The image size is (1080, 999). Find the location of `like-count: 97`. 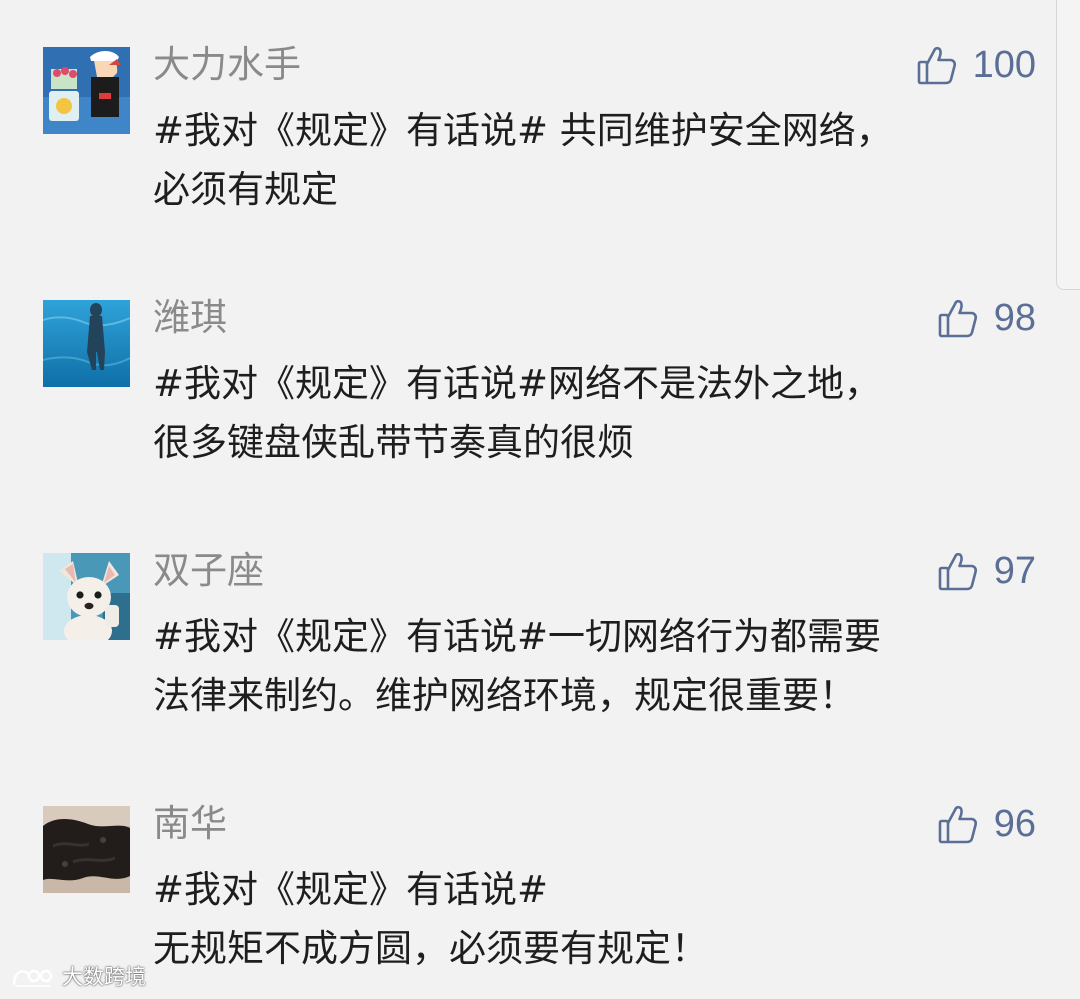

like-count: 97 is located at coordinates (1014, 571).